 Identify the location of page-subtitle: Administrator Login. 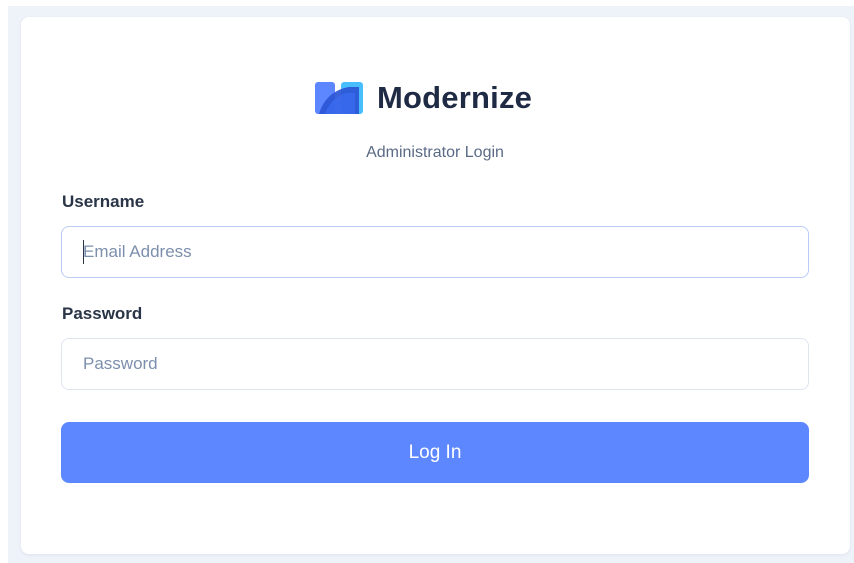
(435, 152).